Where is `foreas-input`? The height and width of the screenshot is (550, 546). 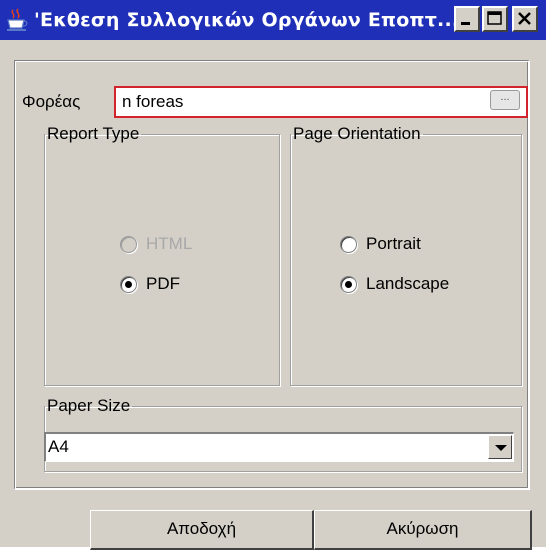
foreas-input is located at coordinates (292, 102).